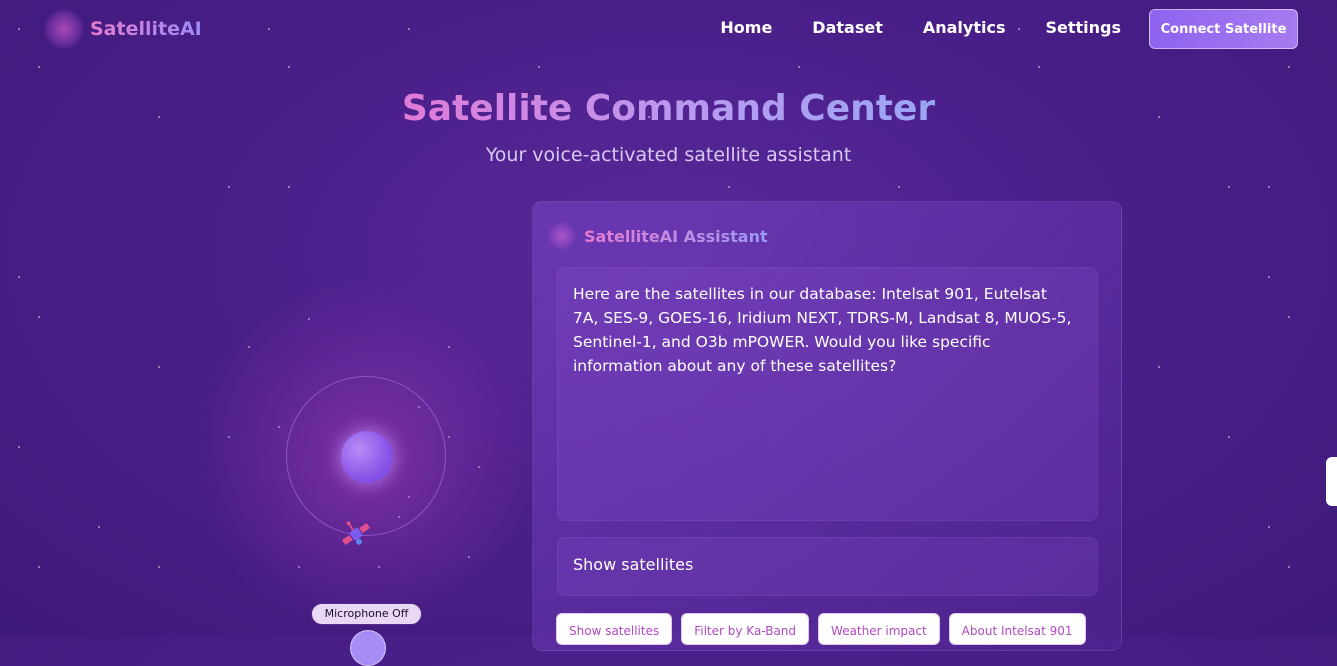  What do you see at coordinates (745, 629) in the screenshot?
I see `suggestion-filter-ka-band: Filter by Ka-Band` at bounding box center [745, 629].